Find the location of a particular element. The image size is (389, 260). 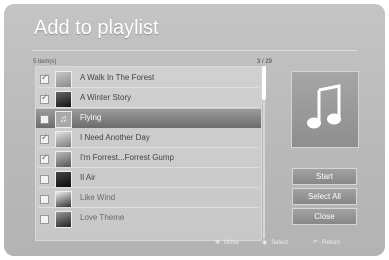

track-name: Il Air is located at coordinates (88, 177).